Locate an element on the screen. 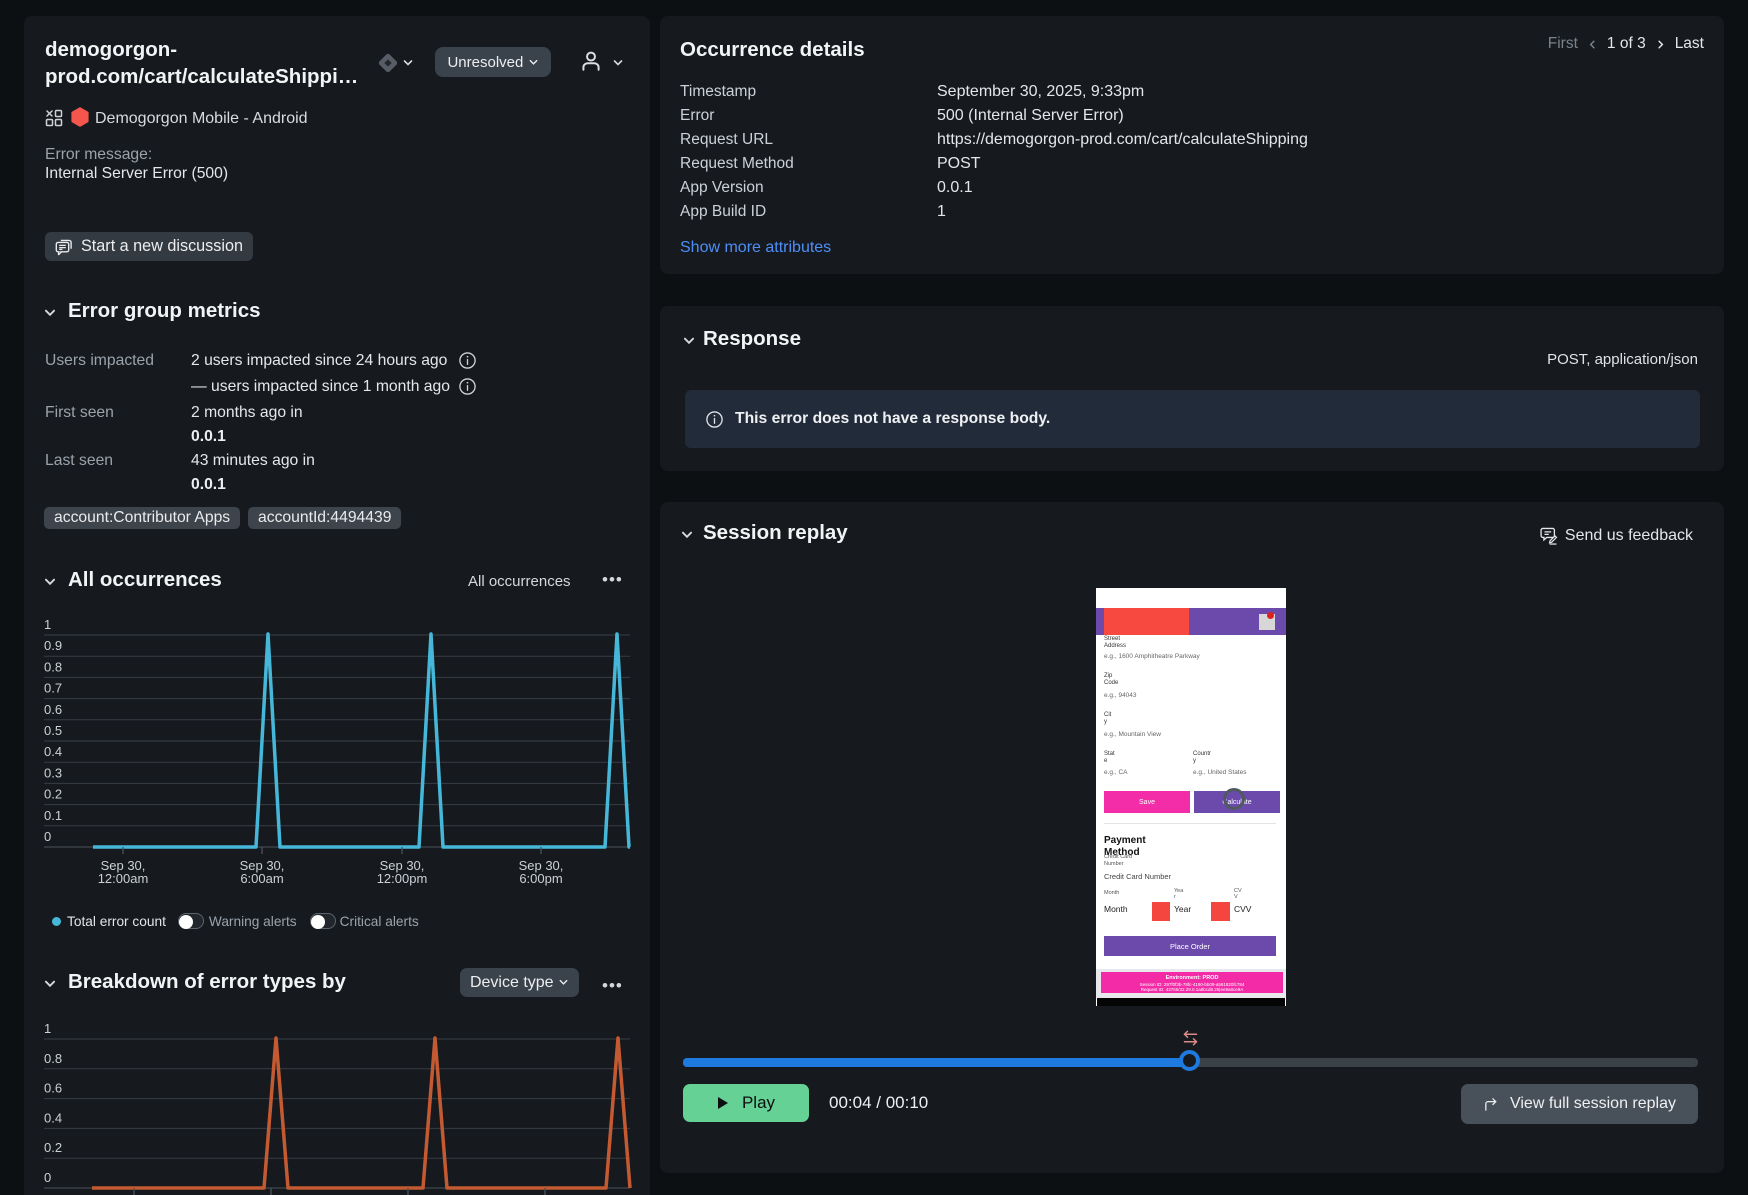 The width and height of the screenshot is (1748, 1195). svg-text: 6:00pm is located at coordinates (540, 878).